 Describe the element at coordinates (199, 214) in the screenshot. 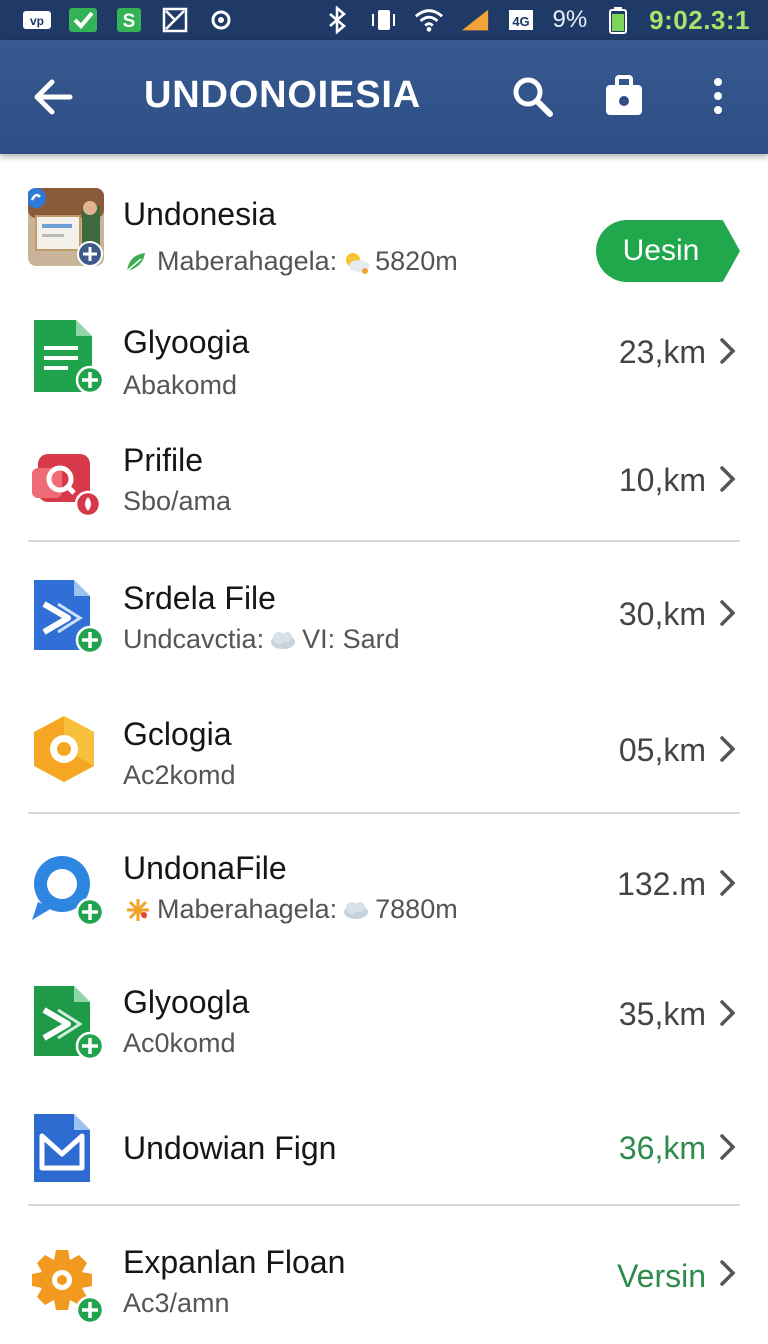

I see `list-item-title: Undonesia` at that location.